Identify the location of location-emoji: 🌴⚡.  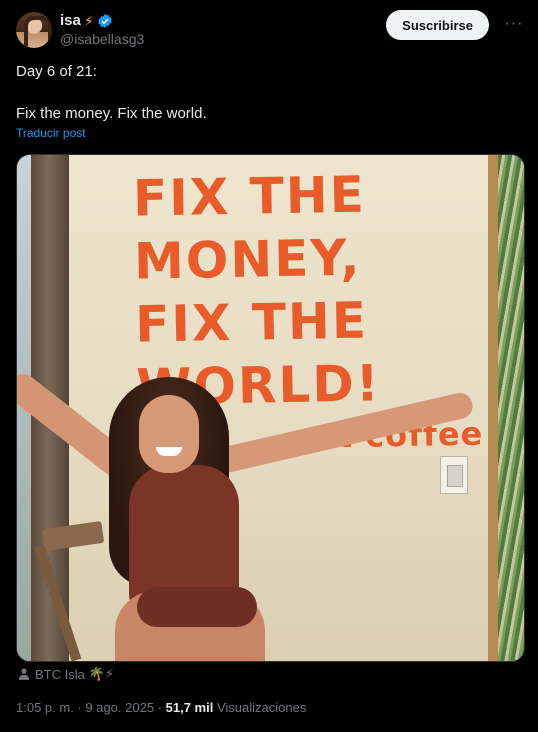
(101, 673).